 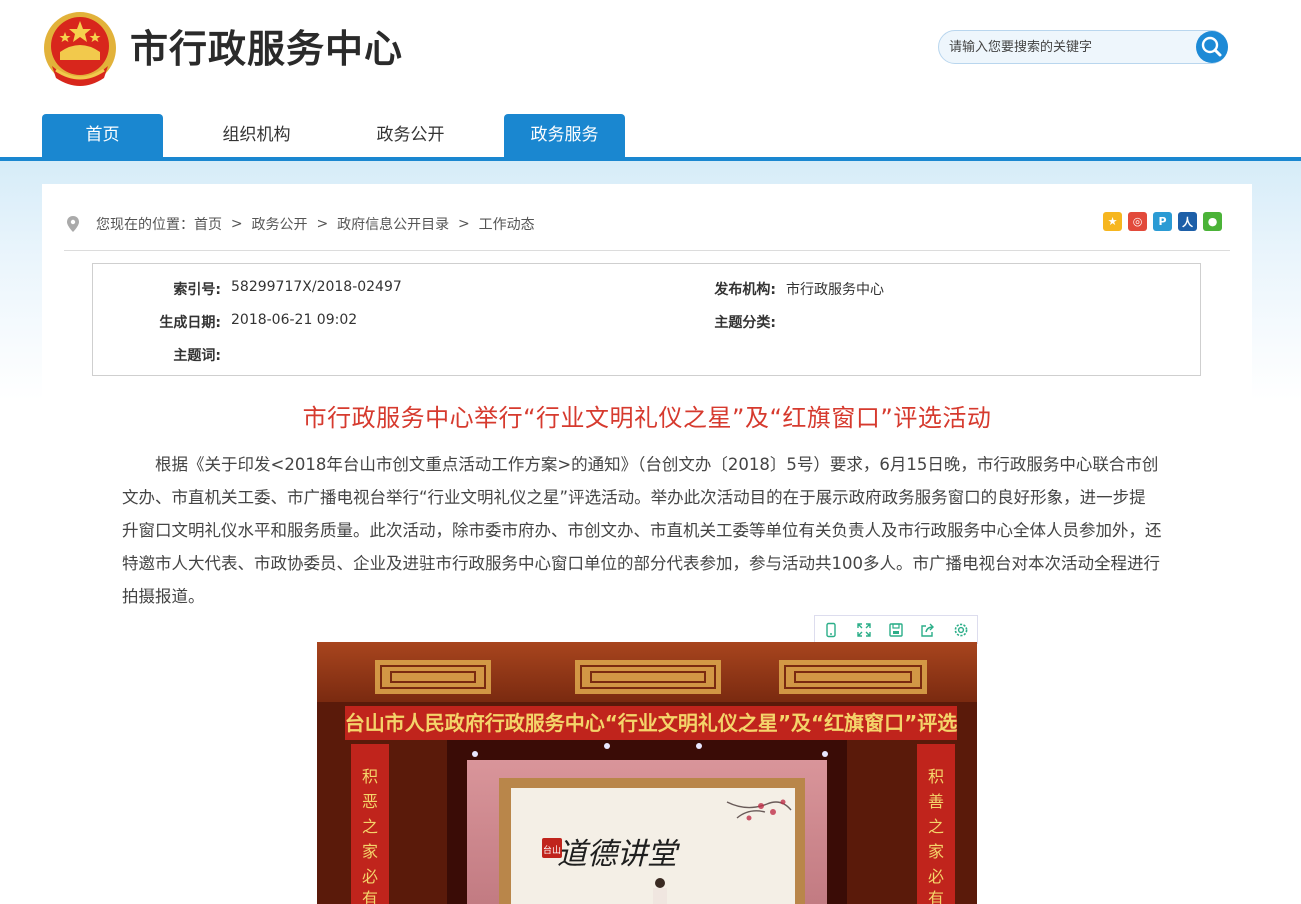 I want to click on site-header: 市行政服务中心, so click(x=650, y=56).